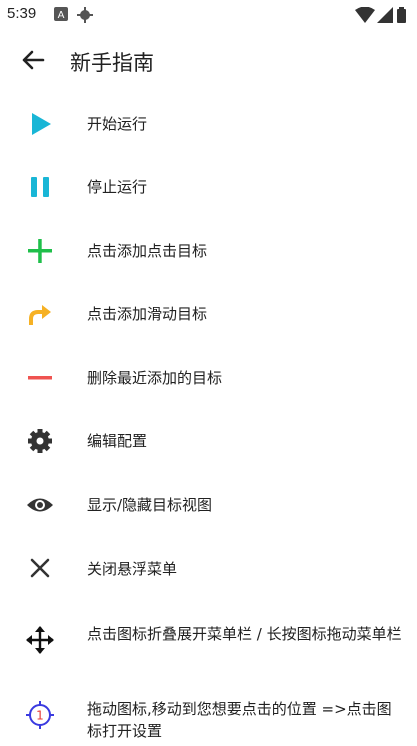 This screenshot has height=746, width=417. Describe the element at coordinates (244, 634) in the screenshot. I see `list-item-label: 点击图标折叠展开菜单栏 / 长按图标拖动菜单栏` at that location.